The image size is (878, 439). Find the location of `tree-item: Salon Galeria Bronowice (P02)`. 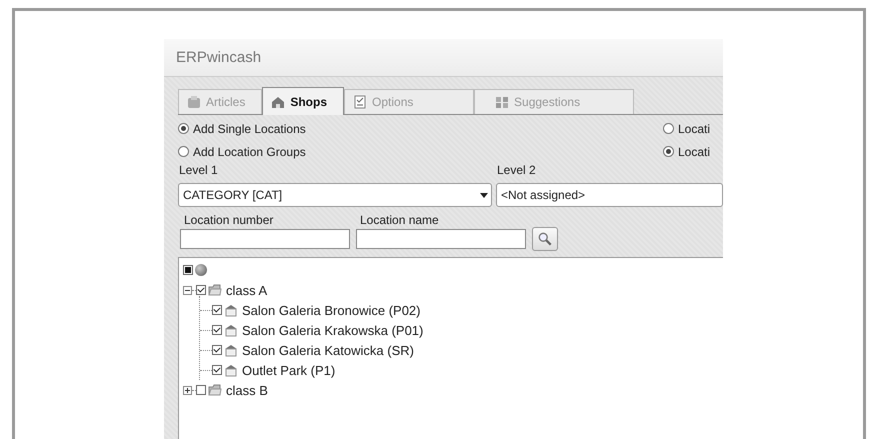

tree-item: Salon Galeria Bronowice (P02) is located at coordinates (331, 310).